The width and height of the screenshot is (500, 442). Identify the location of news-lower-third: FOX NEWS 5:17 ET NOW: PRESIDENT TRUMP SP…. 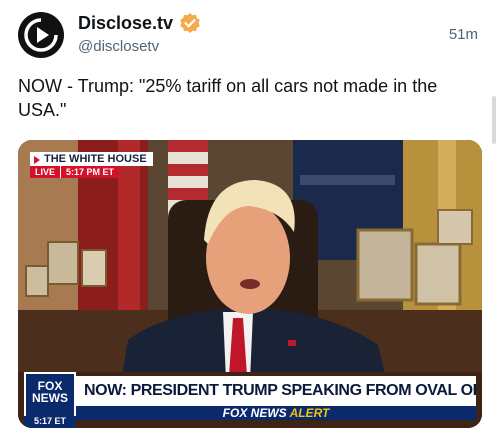
(250, 400).